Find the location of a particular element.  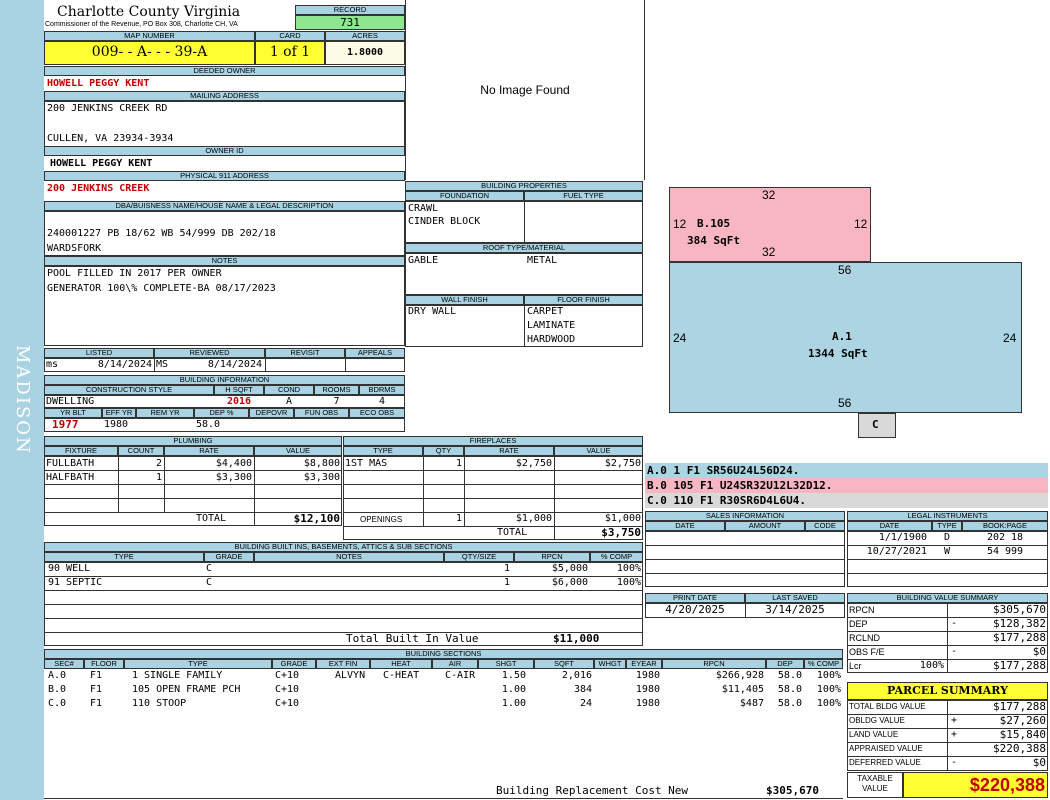

li-type-header: TYPE is located at coordinates (947, 526).